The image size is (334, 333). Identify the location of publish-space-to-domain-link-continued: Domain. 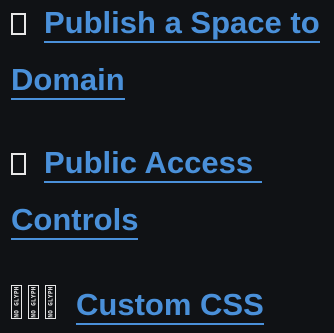
(68, 81).